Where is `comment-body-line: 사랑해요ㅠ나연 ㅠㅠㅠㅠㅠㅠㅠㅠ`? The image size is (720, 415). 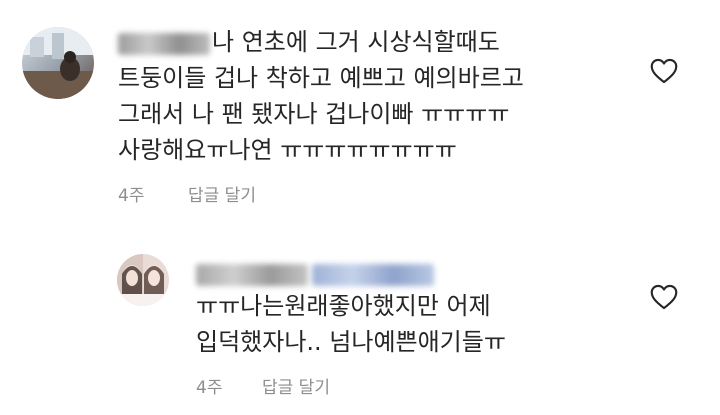
comment-body-line: 사랑해요ㅠ나연 ㅠㅠㅠㅠㅠㅠㅠㅠ is located at coordinates (287, 150).